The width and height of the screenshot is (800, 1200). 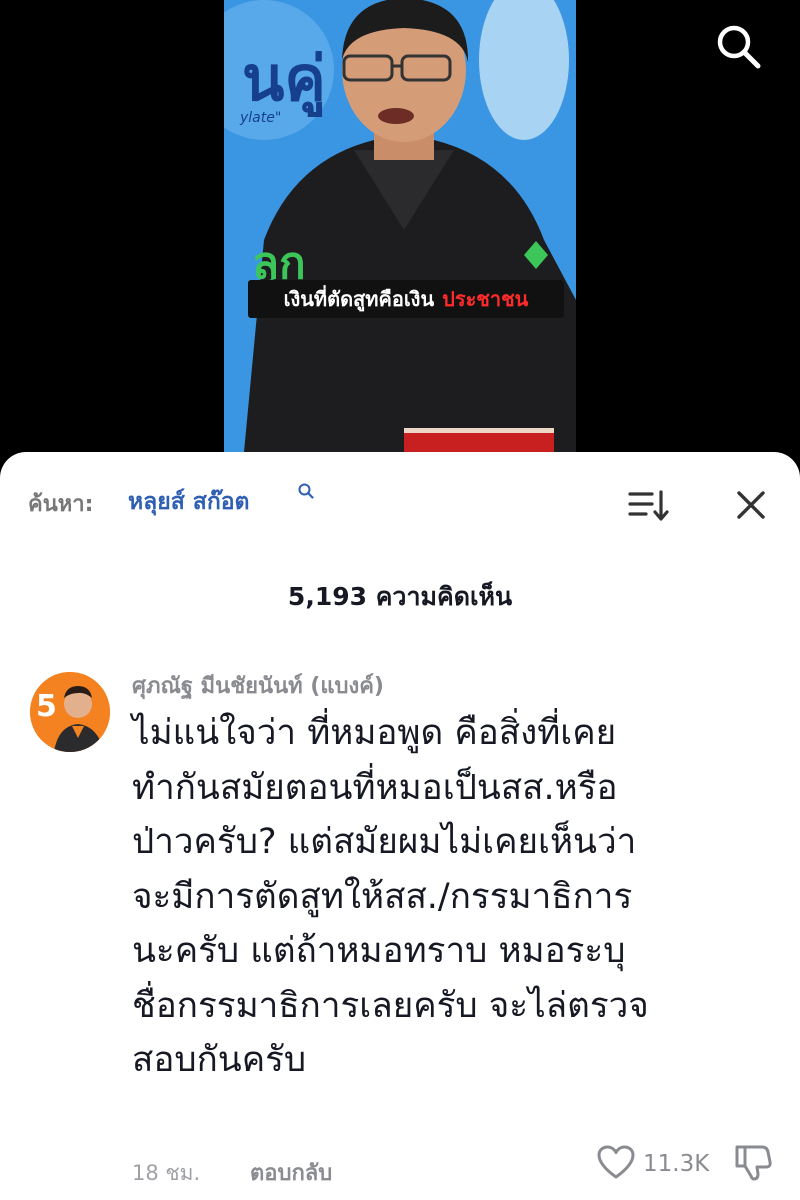 What do you see at coordinates (219, 1060) in the screenshot?
I see `comment-line: สอบกันครับ` at bounding box center [219, 1060].